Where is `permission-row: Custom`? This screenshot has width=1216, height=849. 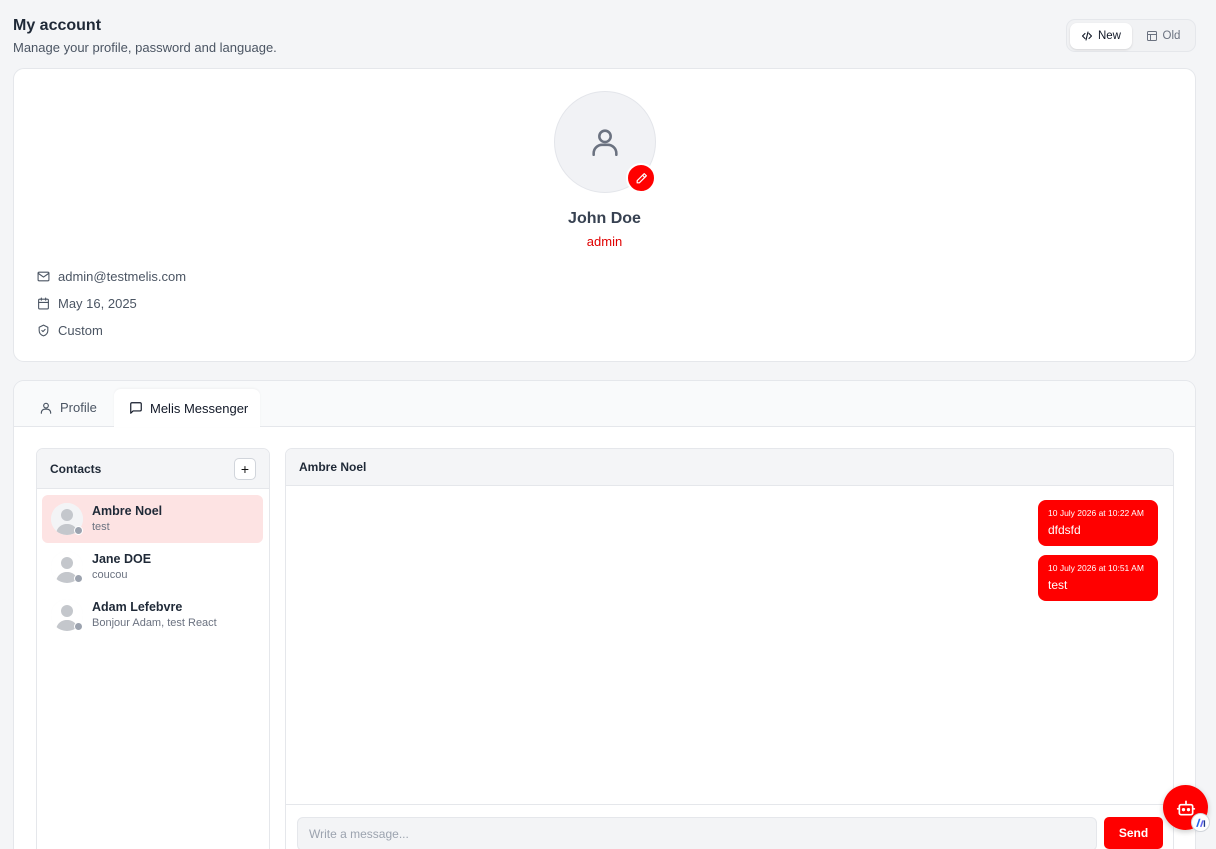
permission-row: Custom is located at coordinates (70, 330).